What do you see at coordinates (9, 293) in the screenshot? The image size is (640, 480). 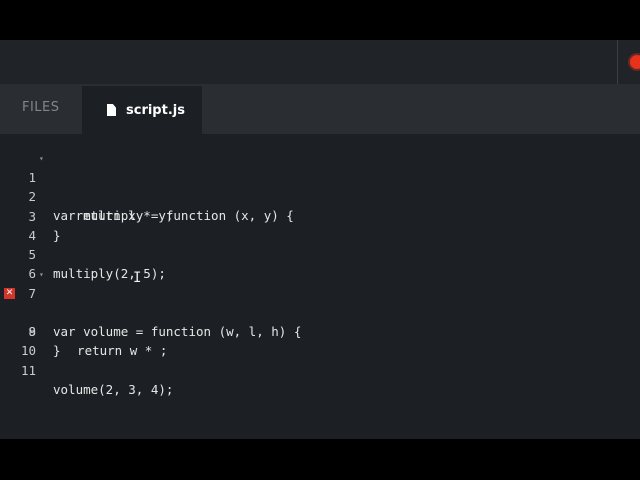 I see `error-icon: ✕` at bounding box center [9, 293].